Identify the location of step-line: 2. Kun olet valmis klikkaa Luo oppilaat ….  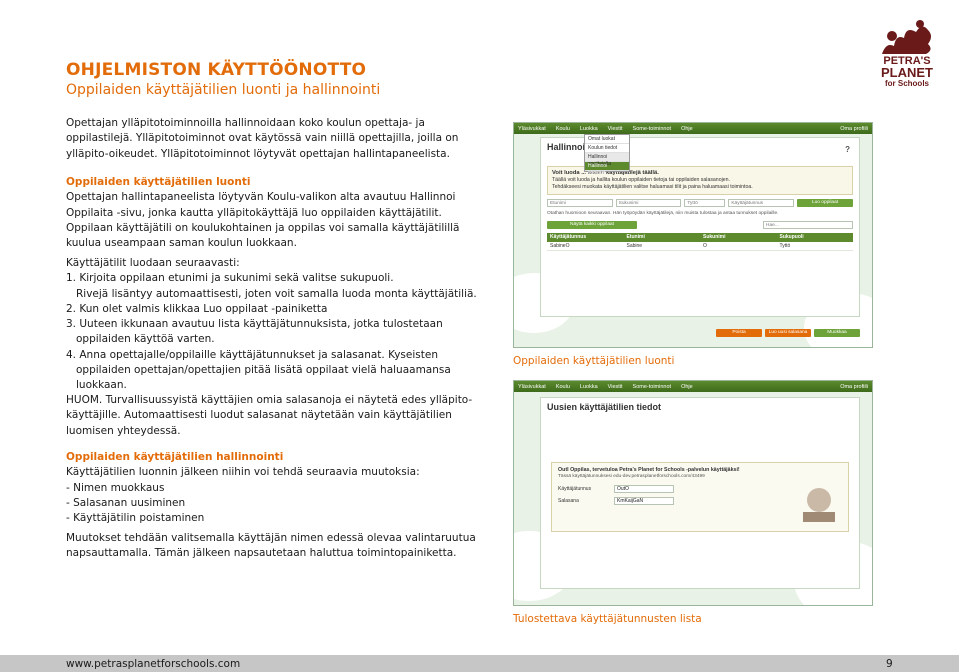
(197, 308).